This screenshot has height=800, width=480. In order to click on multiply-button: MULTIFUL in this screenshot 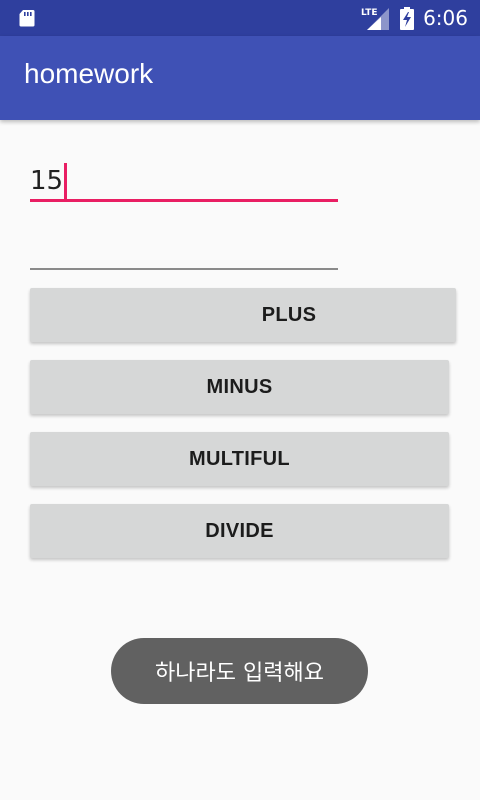, I will do `click(239, 459)`.